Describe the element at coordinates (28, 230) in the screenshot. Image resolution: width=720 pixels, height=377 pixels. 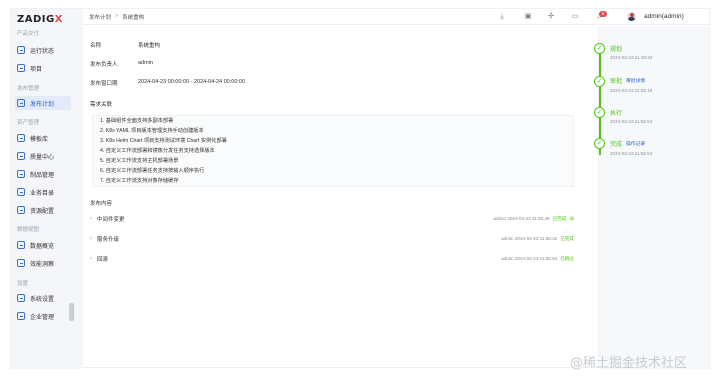
I see `section-data: 数据视图` at that location.